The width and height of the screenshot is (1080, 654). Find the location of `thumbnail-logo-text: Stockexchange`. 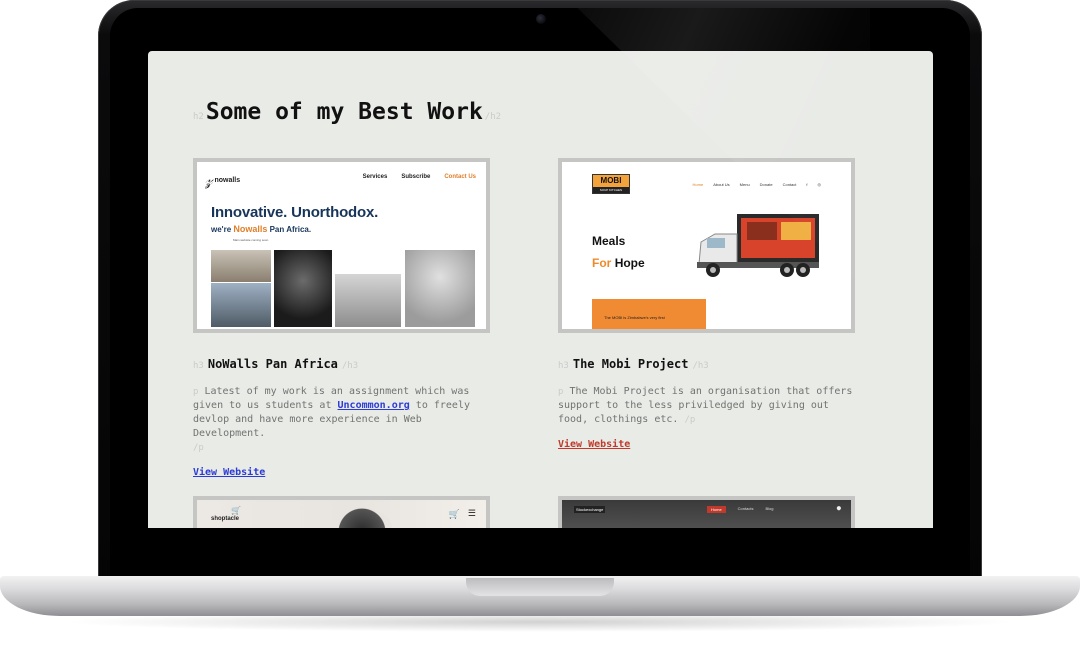

thumbnail-logo-text: Stockexchange is located at coordinates (590, 509).